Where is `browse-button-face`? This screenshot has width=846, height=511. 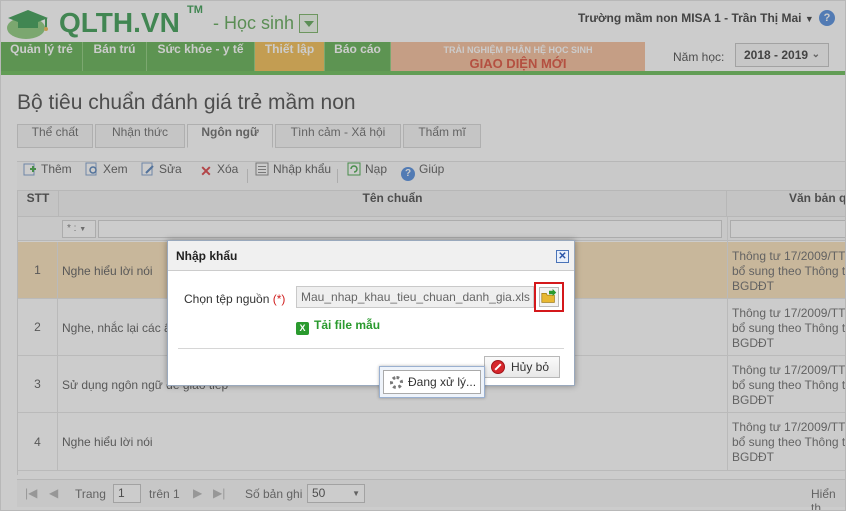 browse-button-face is located at coordinates (549, 297).